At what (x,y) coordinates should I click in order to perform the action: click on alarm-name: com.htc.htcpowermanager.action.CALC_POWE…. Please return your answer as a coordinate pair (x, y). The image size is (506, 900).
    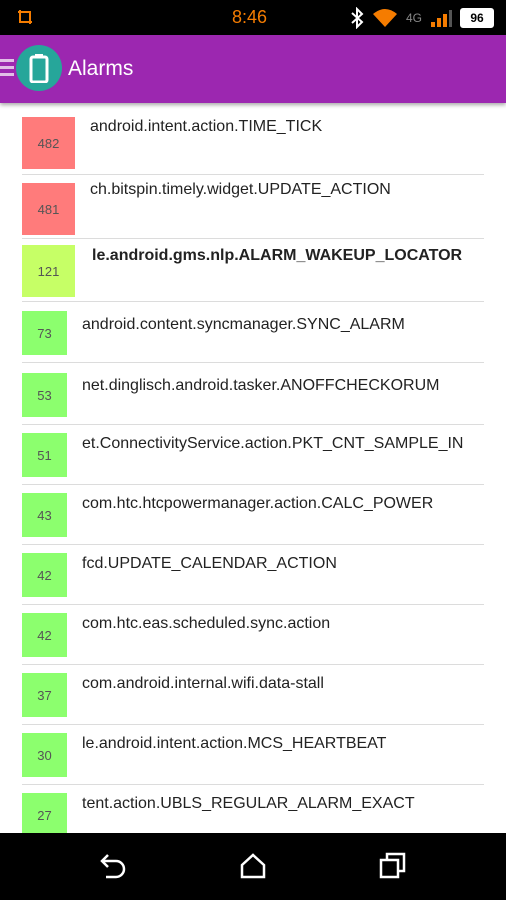
    Looking at the image, I should click on (258, 503).